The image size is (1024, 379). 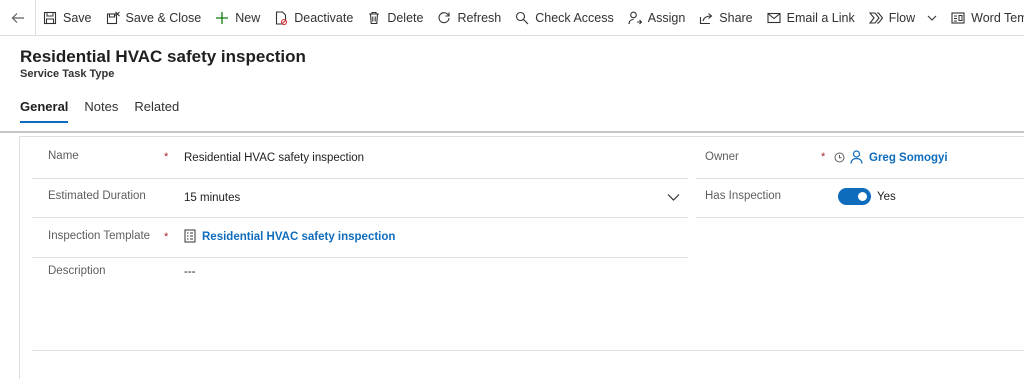 What do you see at coordinates (166, 157) in the screenshot?
I see `name-required-marker: *` at bounding box center [166, 157].